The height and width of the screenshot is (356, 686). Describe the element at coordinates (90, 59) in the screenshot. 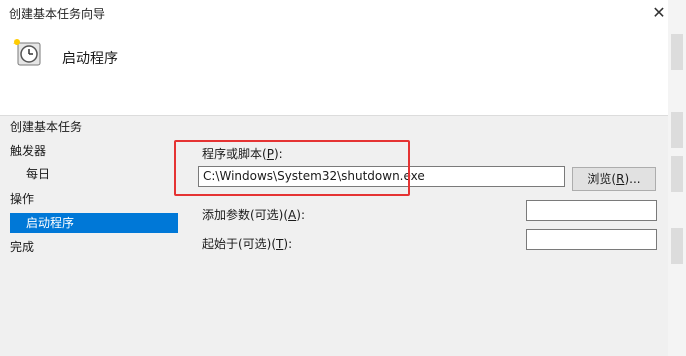

I see `page-heading: 启动程序` at that location.